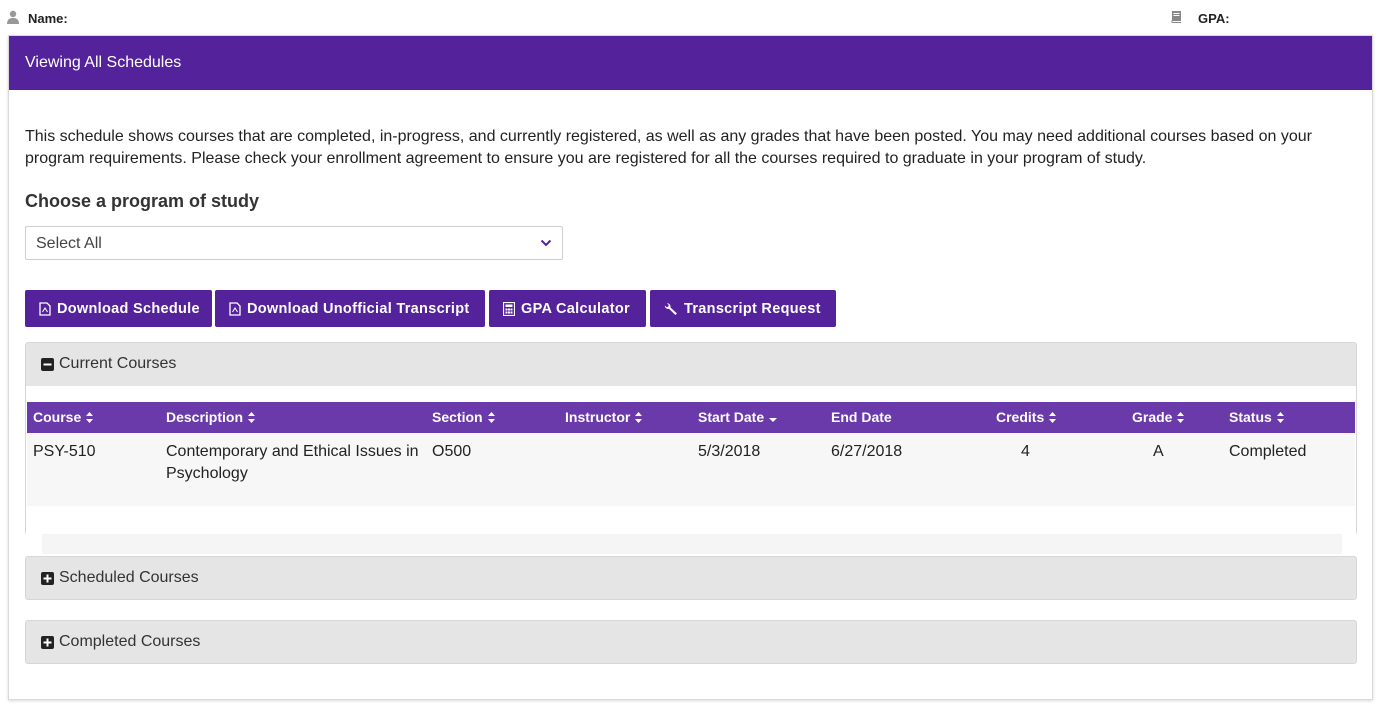 Image resolution: width=1387 pixels, height=719 pixels. Describe the element at coordinates (1176, 17) in the screenshot. I see `book-icon` at that location.